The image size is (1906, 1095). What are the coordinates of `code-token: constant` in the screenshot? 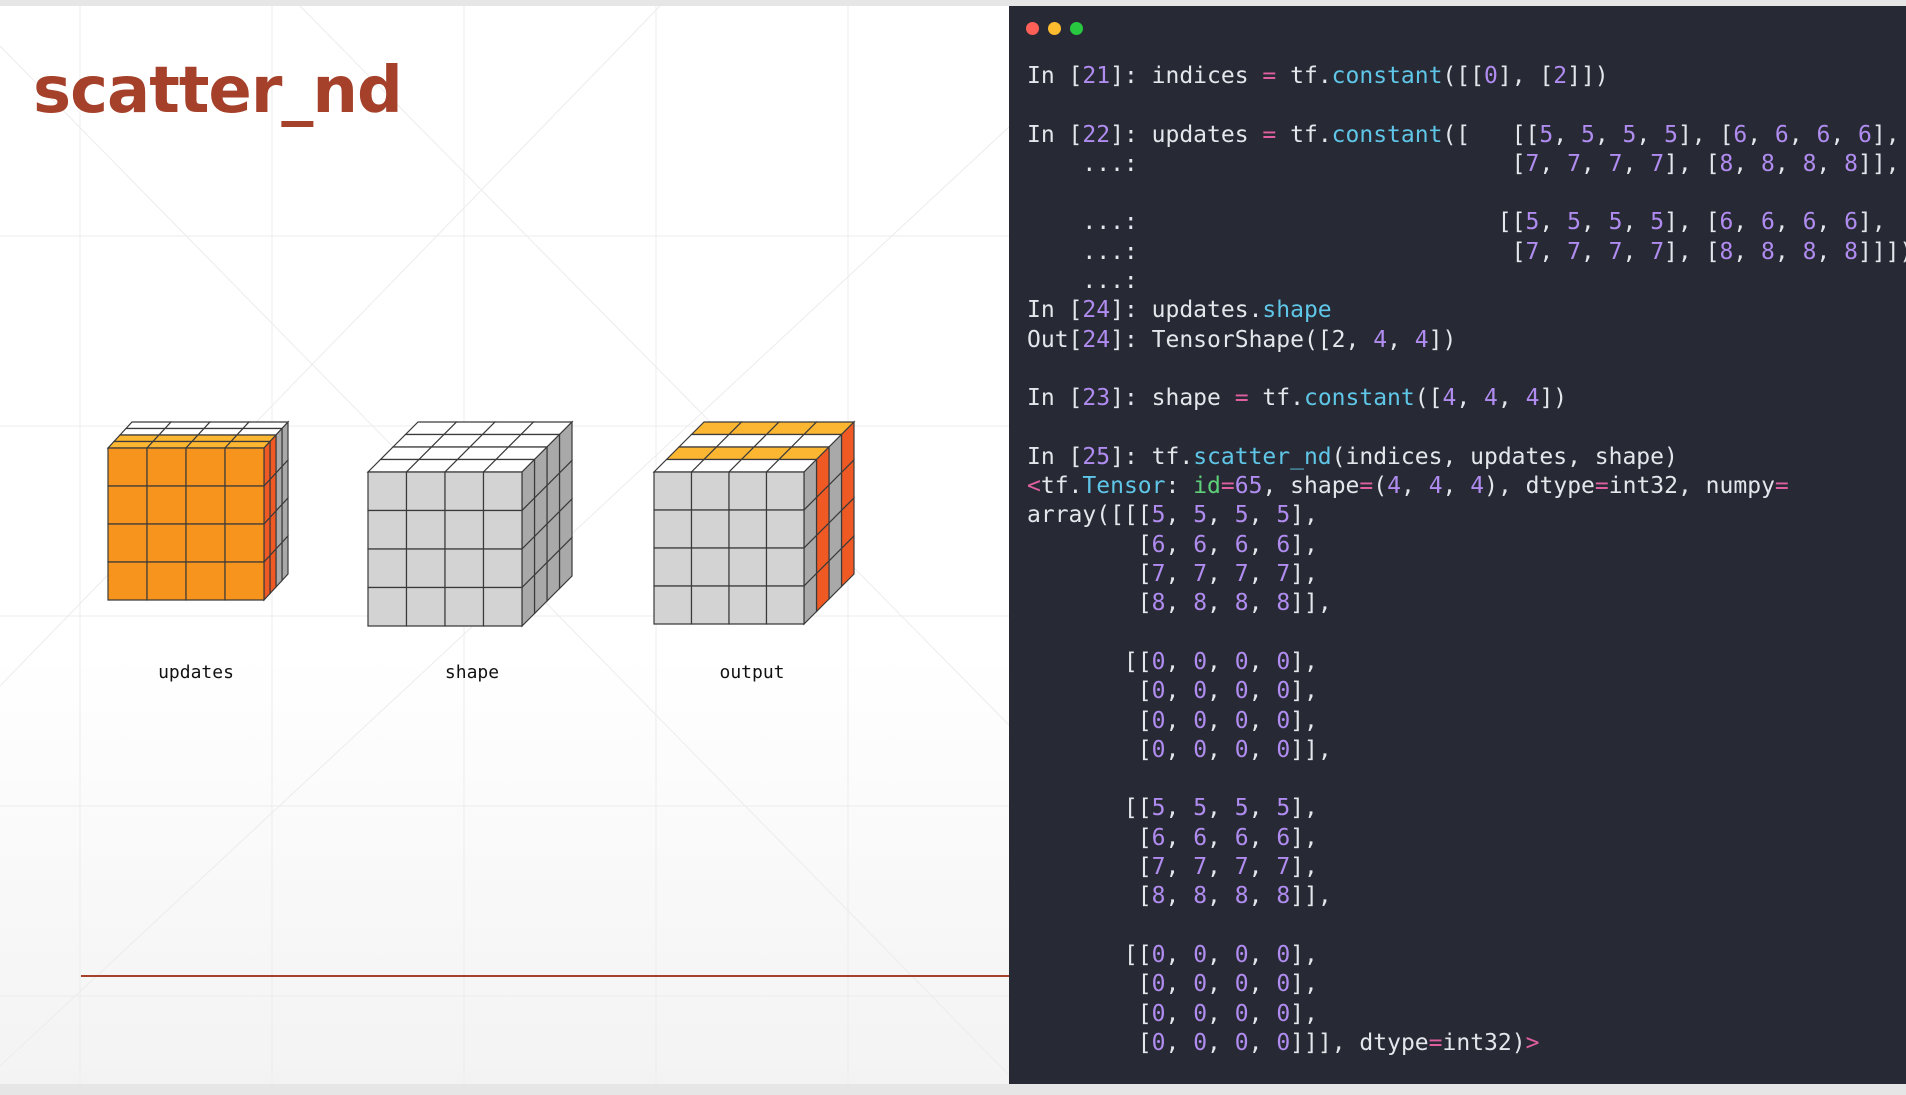 It's located at (1387, 76).